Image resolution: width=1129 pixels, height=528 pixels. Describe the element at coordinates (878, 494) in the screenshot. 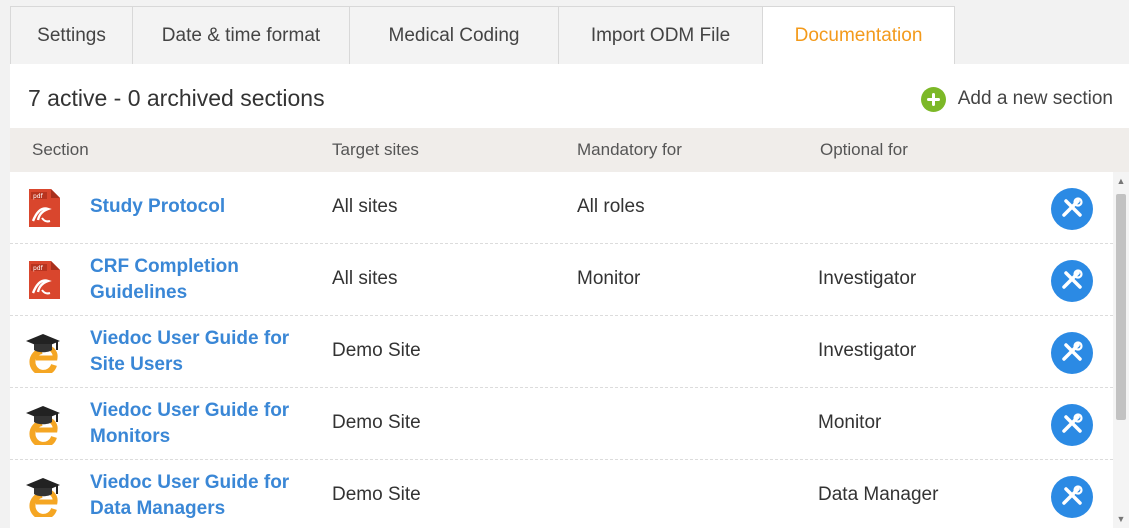

I see `optional-for-cell: Data Manager` at that location.